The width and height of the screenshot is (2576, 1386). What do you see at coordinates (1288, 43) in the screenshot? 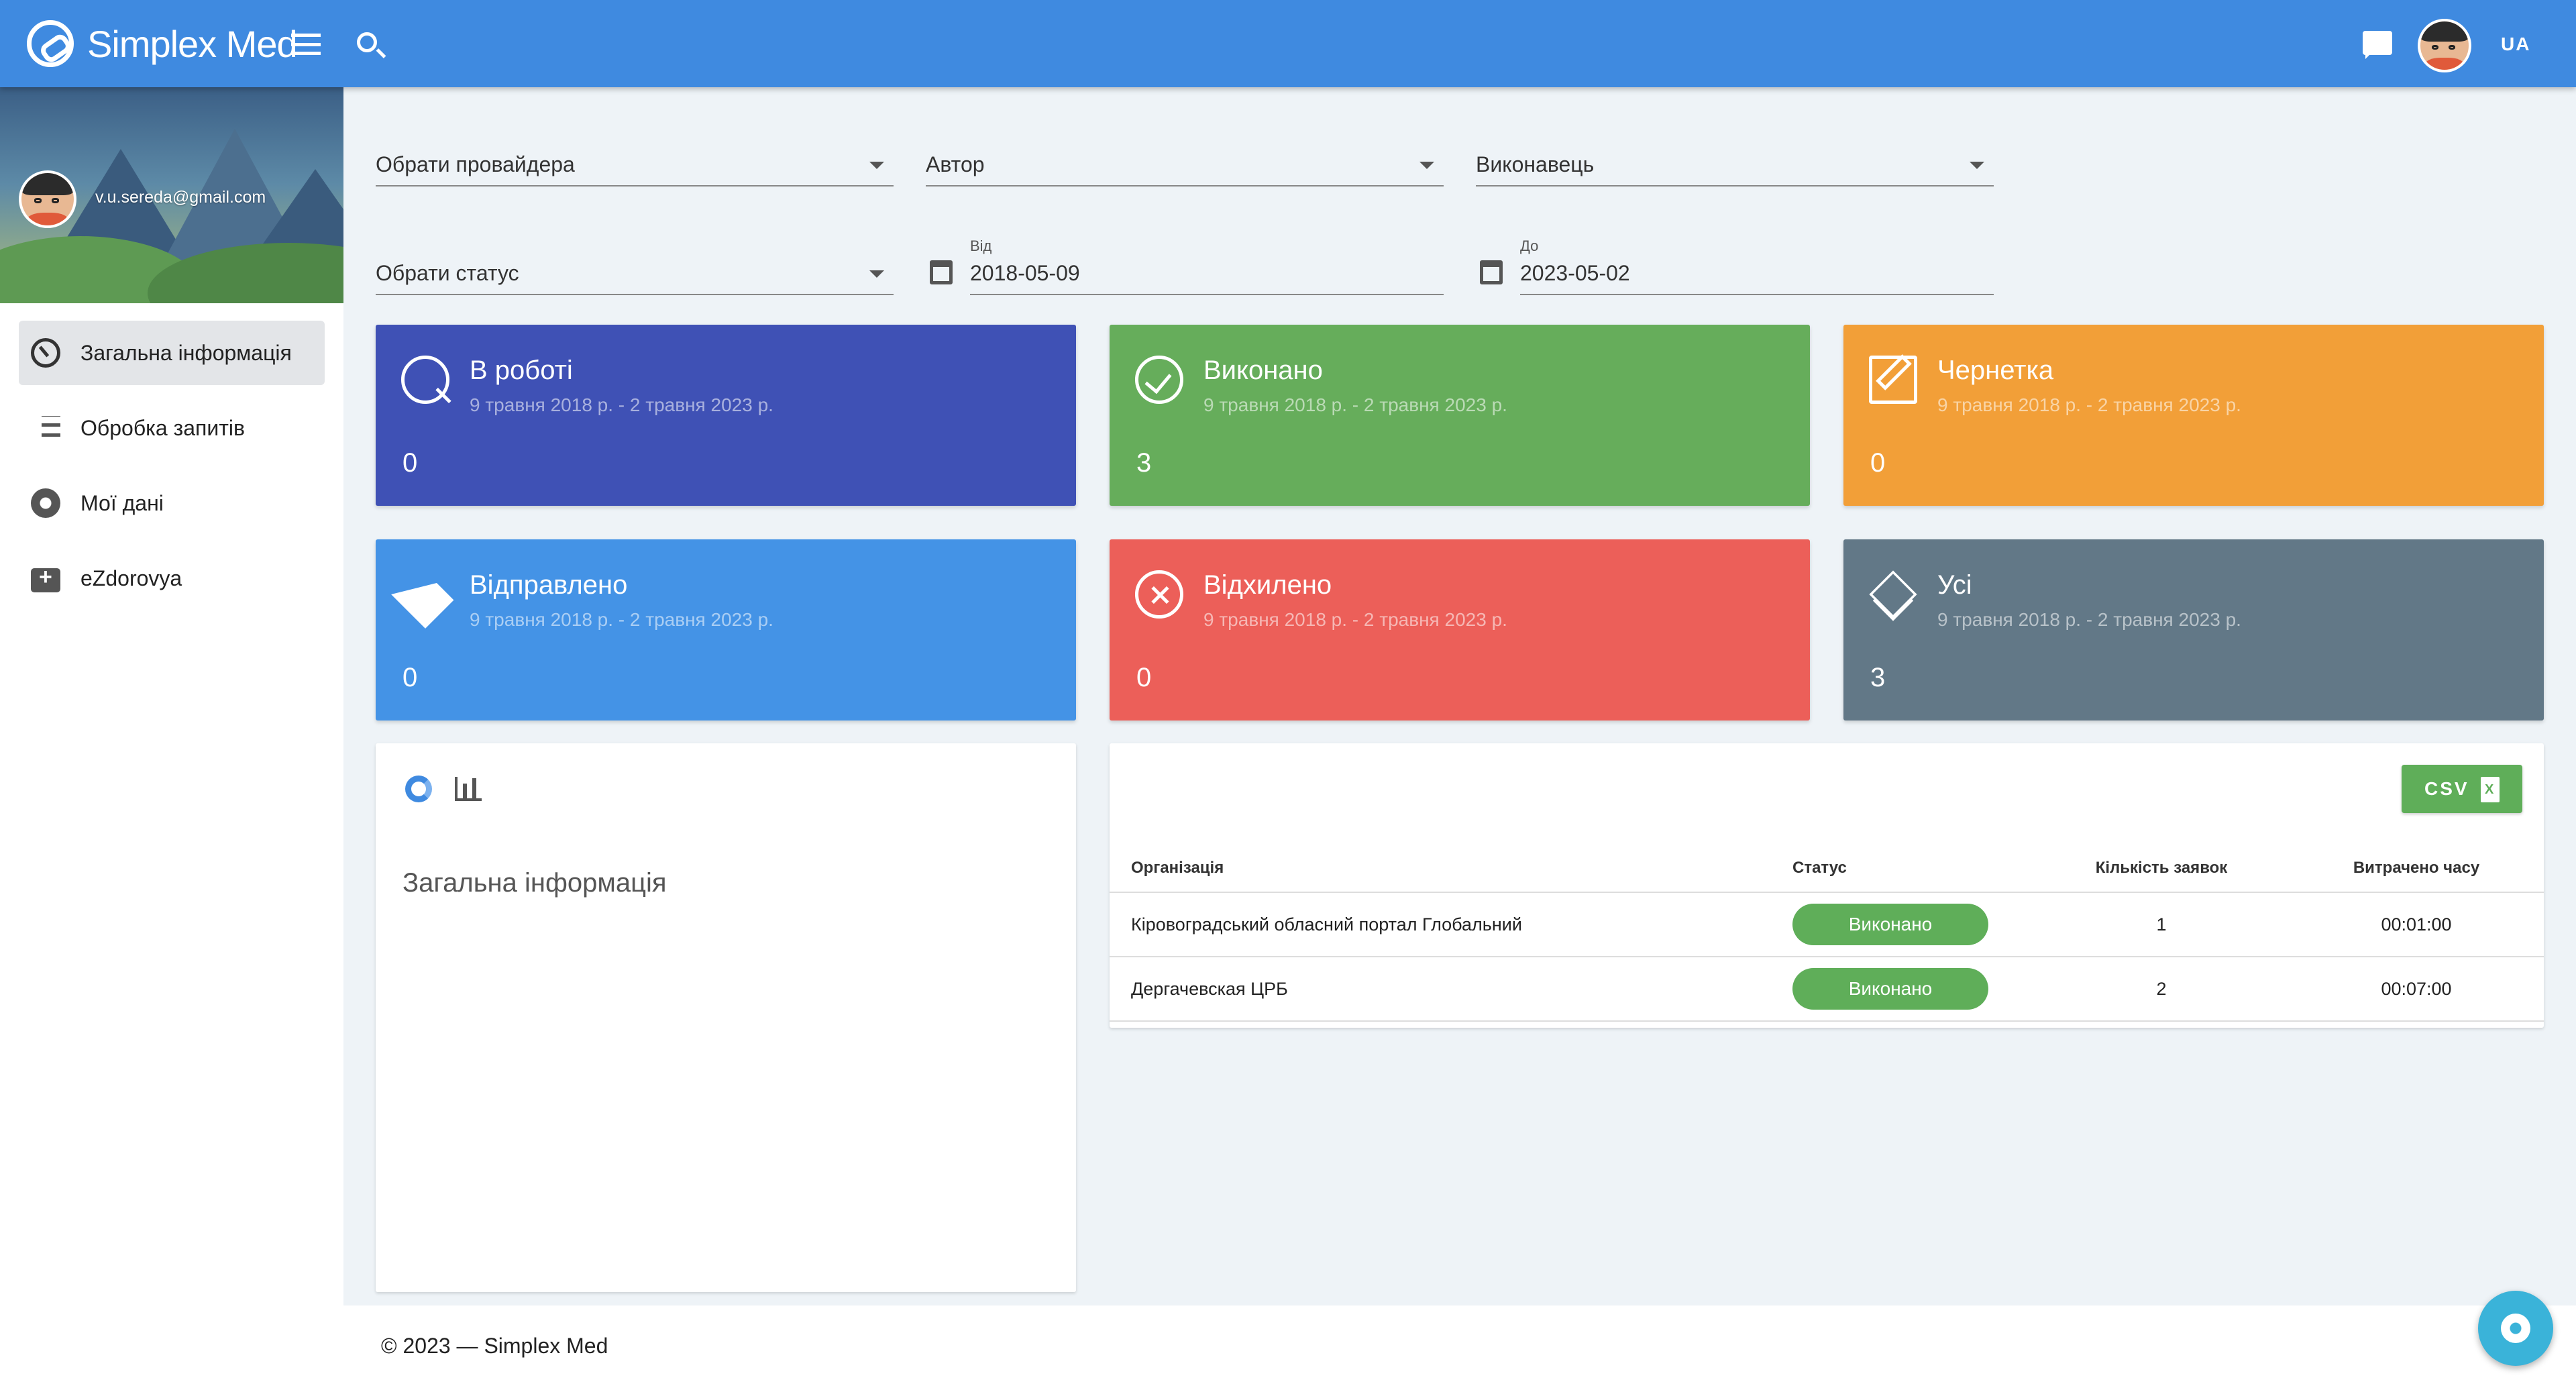
I see `top-bar: Simplex Med UA` at bounding box center [1288, 43].